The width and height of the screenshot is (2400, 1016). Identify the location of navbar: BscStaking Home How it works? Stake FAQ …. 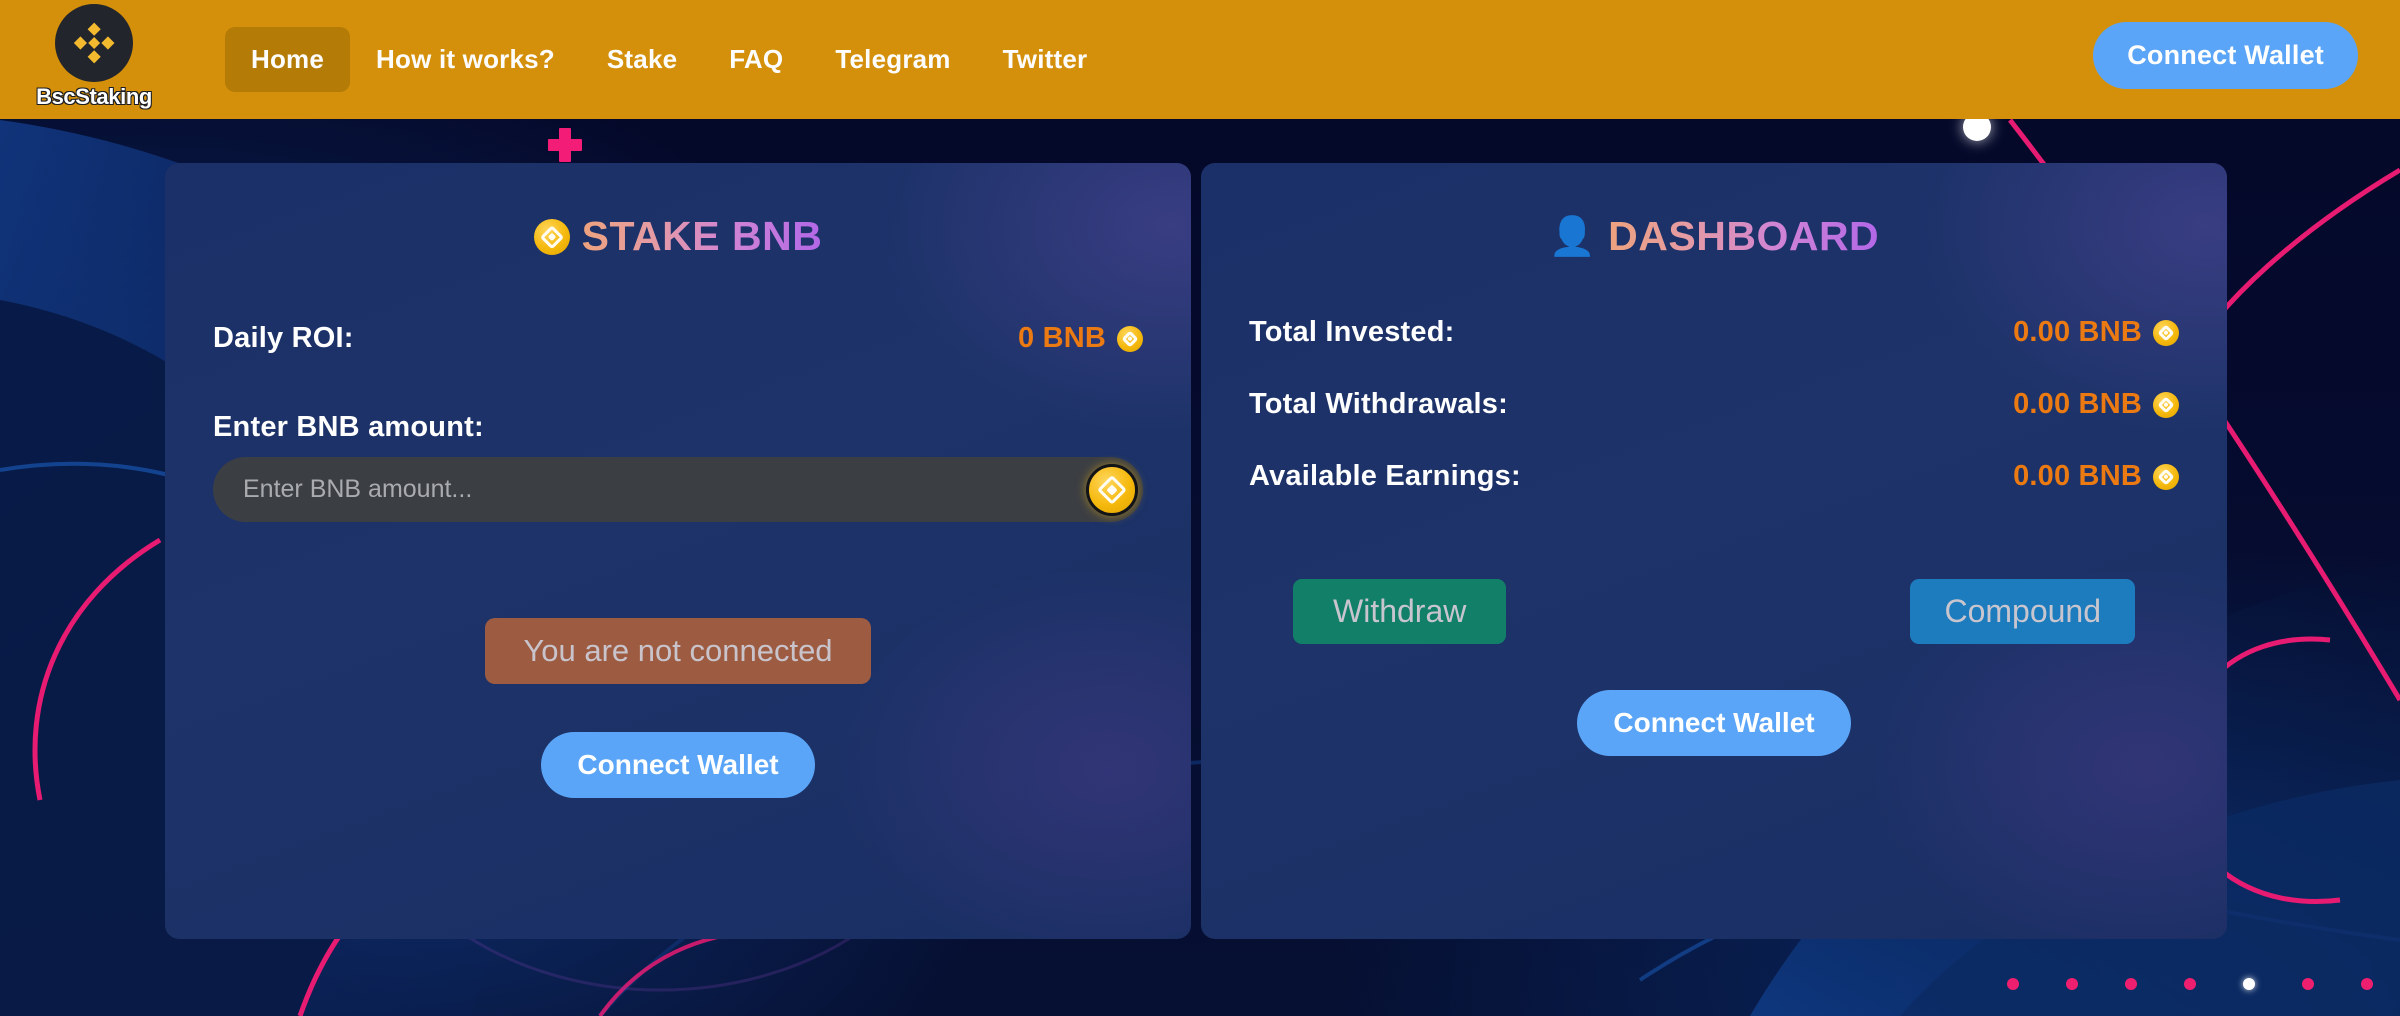
(1200, 59).